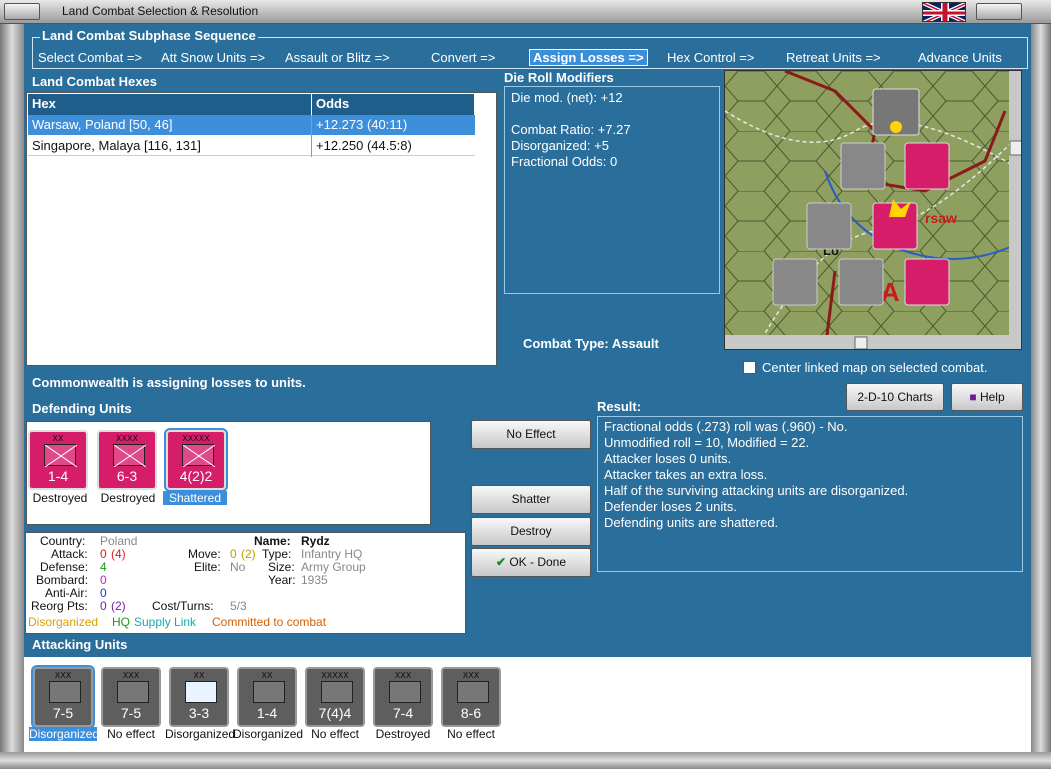 The width and height of the screenshot is (1051, 769). Describe the element at coordinates (987, 397) in the screenshot. I see `help-button: ■ Help` at that location.